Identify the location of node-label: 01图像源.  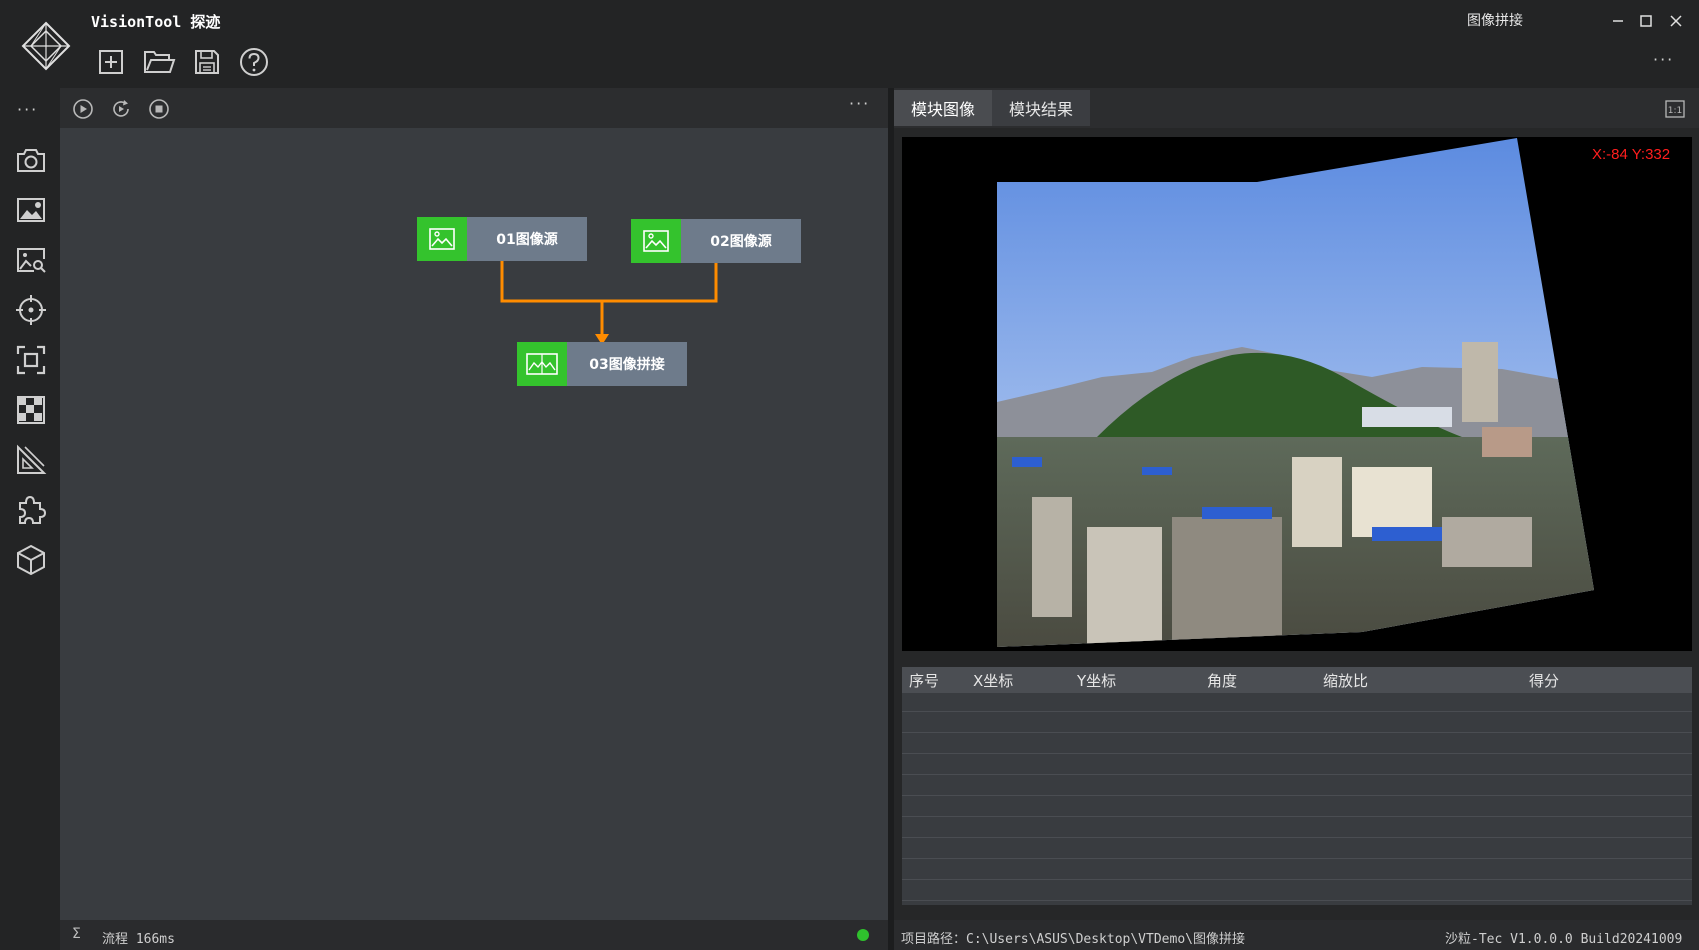
(527, 239).